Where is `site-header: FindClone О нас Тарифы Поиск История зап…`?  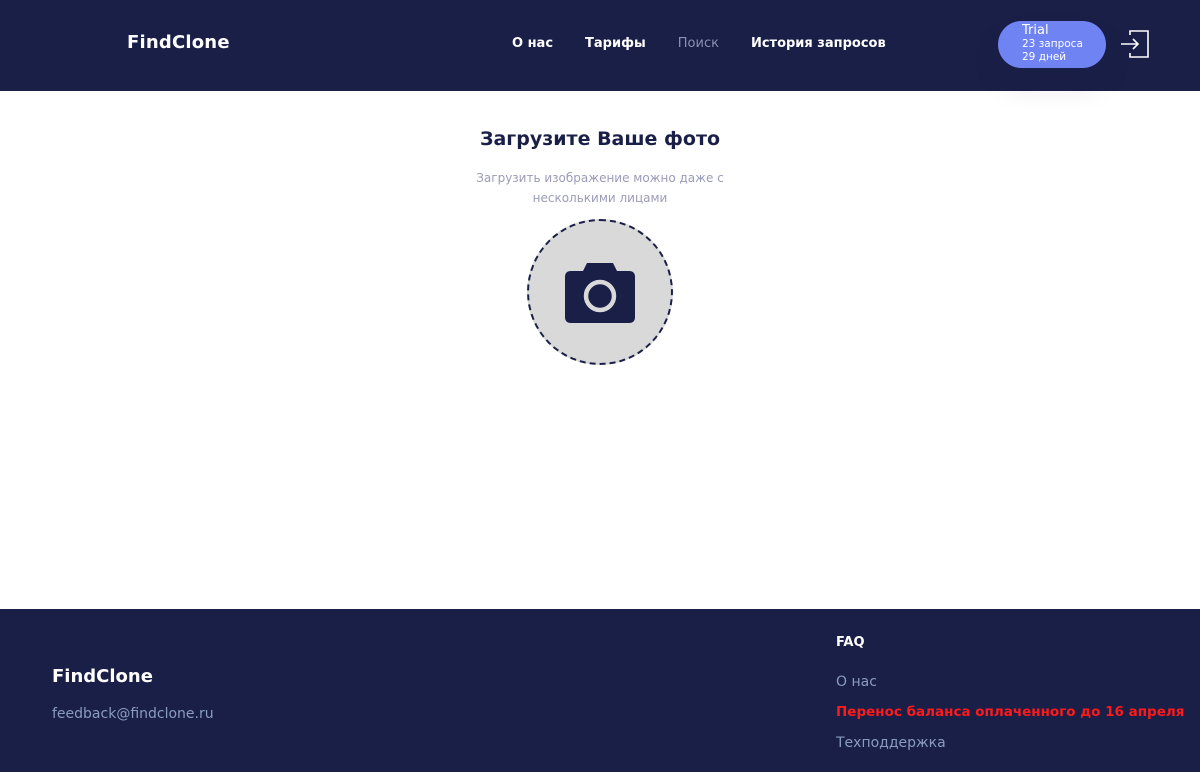
site-header: FindClone О нас Тарифы Поиск История зап… is located at coordinates (600, 45).